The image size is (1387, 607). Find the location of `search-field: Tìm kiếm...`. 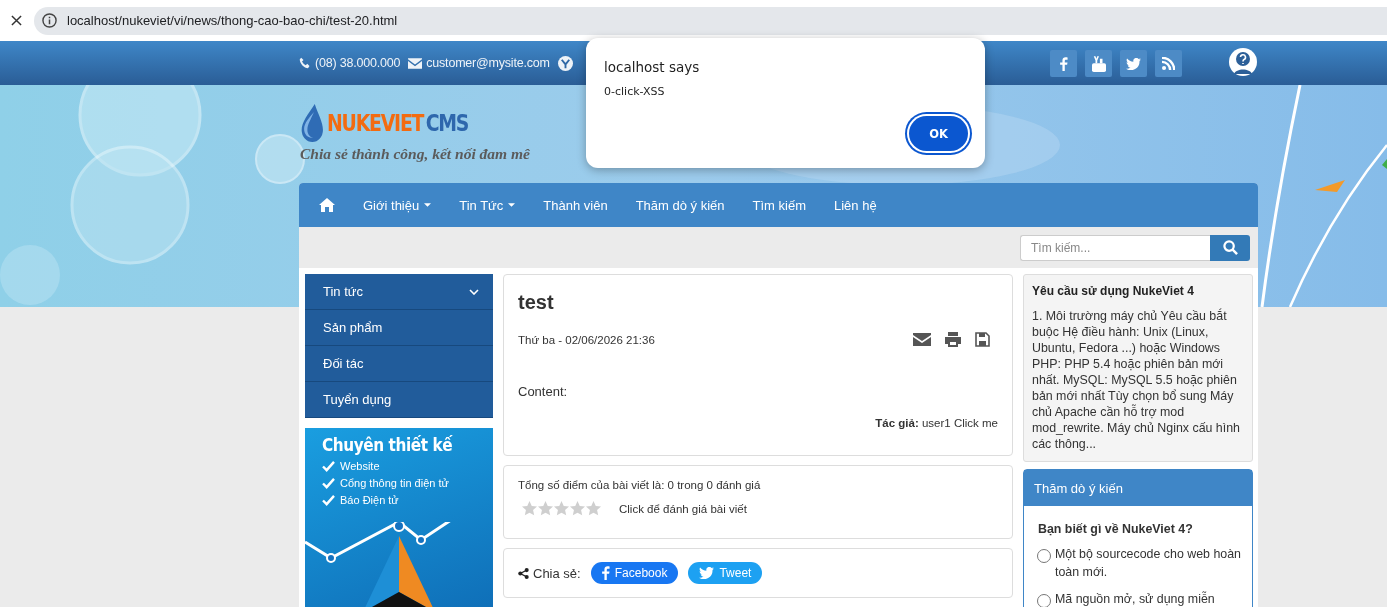

search-field: Tìm kiếm... is located at coordinates (1115, 247).